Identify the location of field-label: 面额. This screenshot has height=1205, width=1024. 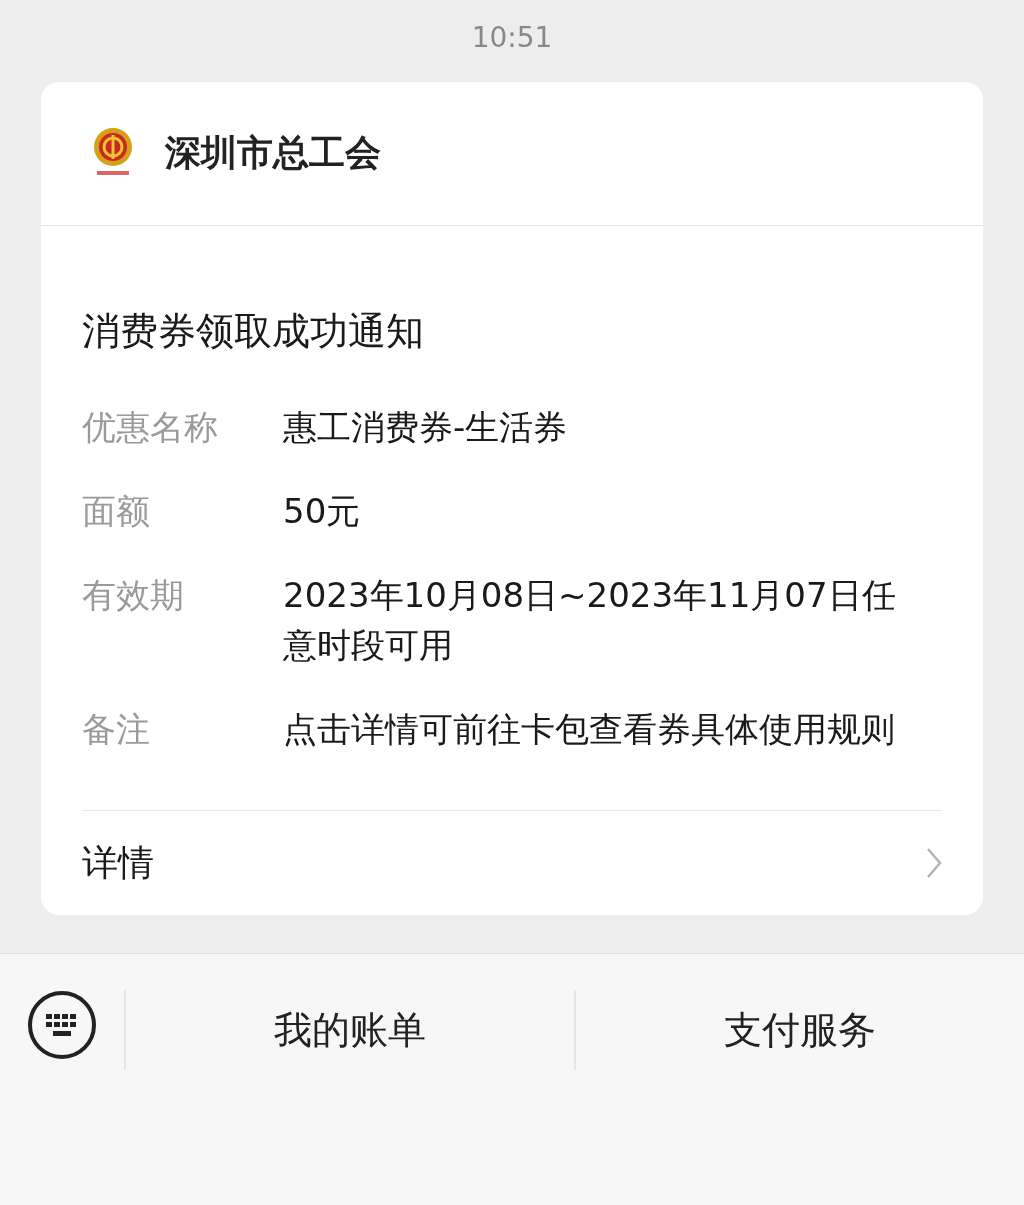
(116, 511).